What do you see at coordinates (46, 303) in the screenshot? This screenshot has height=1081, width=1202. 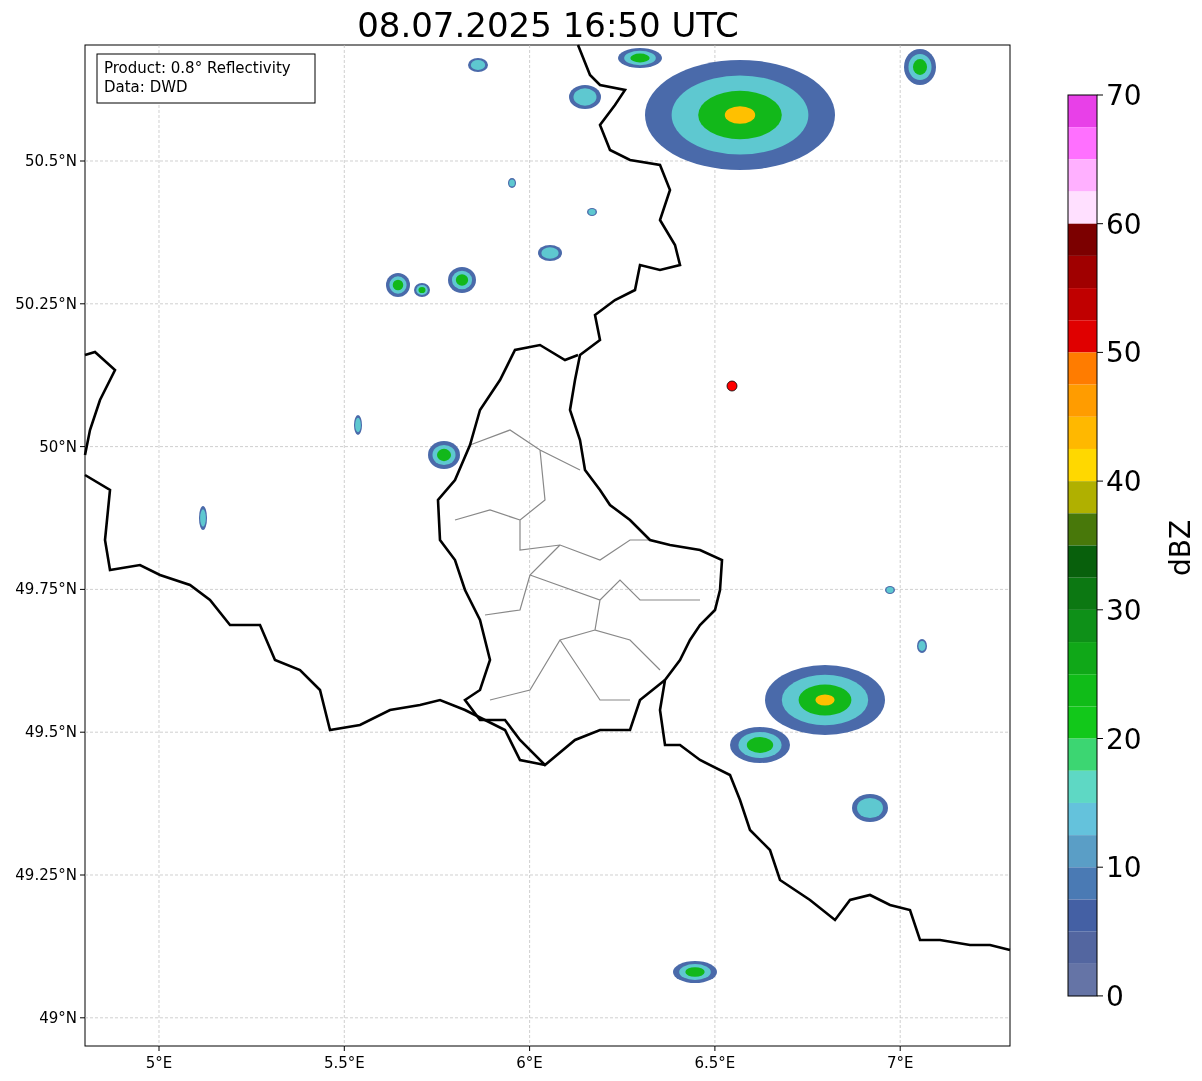 I see `latitude-label: 50.25°N` at bounding box center [46, 303].